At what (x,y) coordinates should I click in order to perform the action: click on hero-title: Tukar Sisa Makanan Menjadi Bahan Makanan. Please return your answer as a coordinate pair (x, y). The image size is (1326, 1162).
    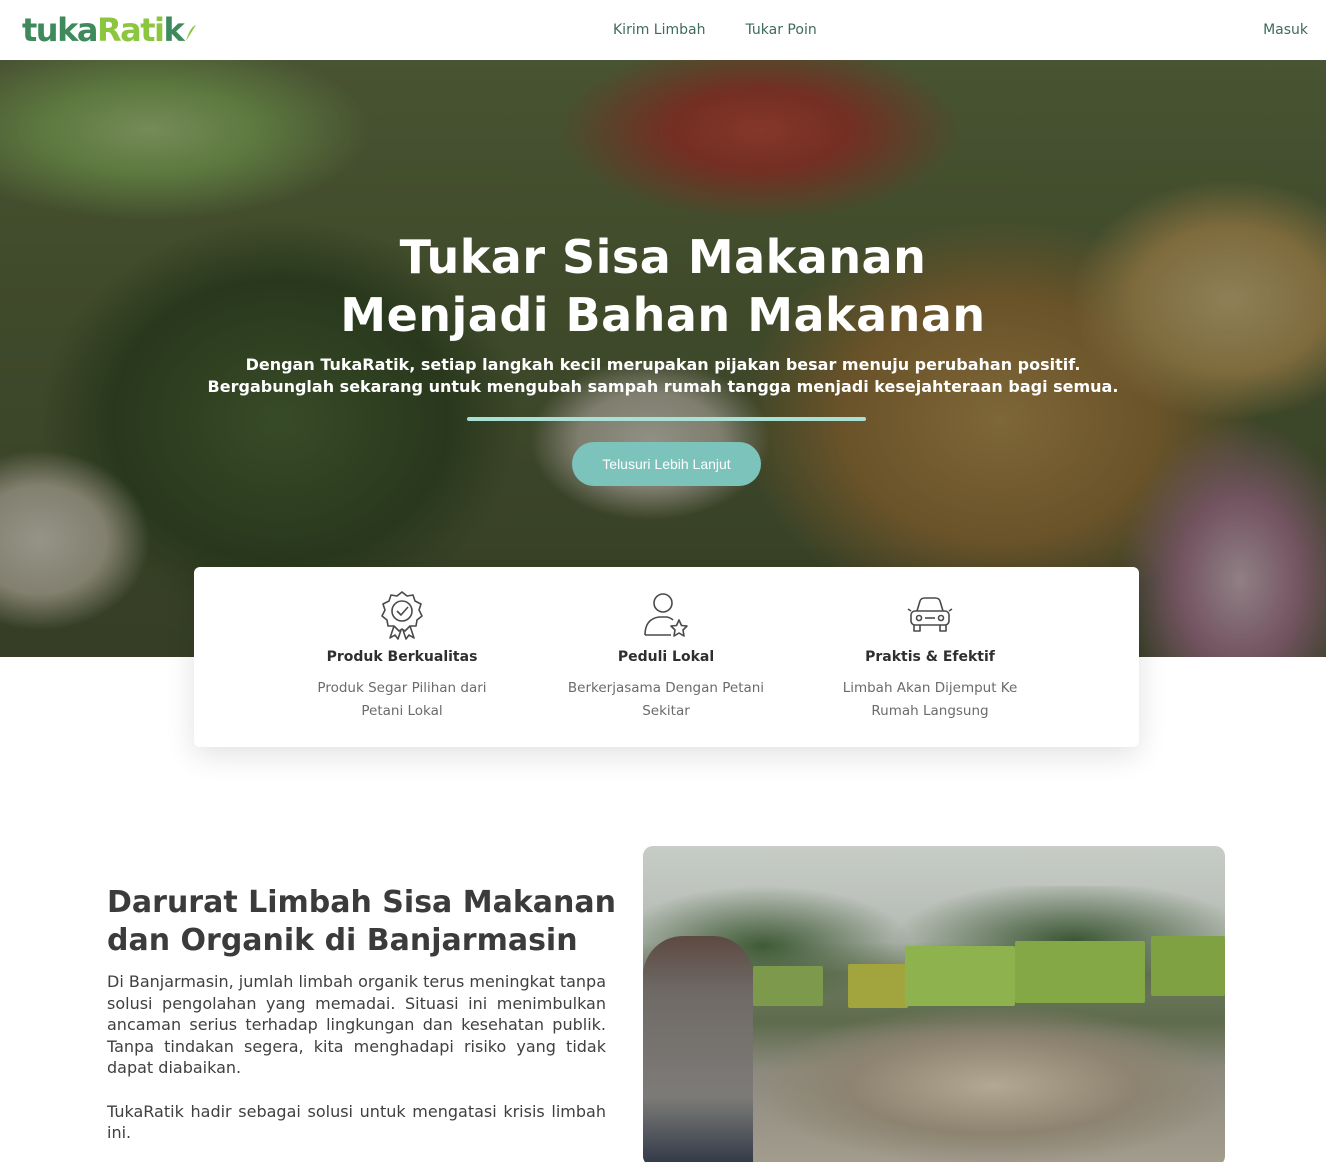
    Looking at the image, I should click on (663, 286).